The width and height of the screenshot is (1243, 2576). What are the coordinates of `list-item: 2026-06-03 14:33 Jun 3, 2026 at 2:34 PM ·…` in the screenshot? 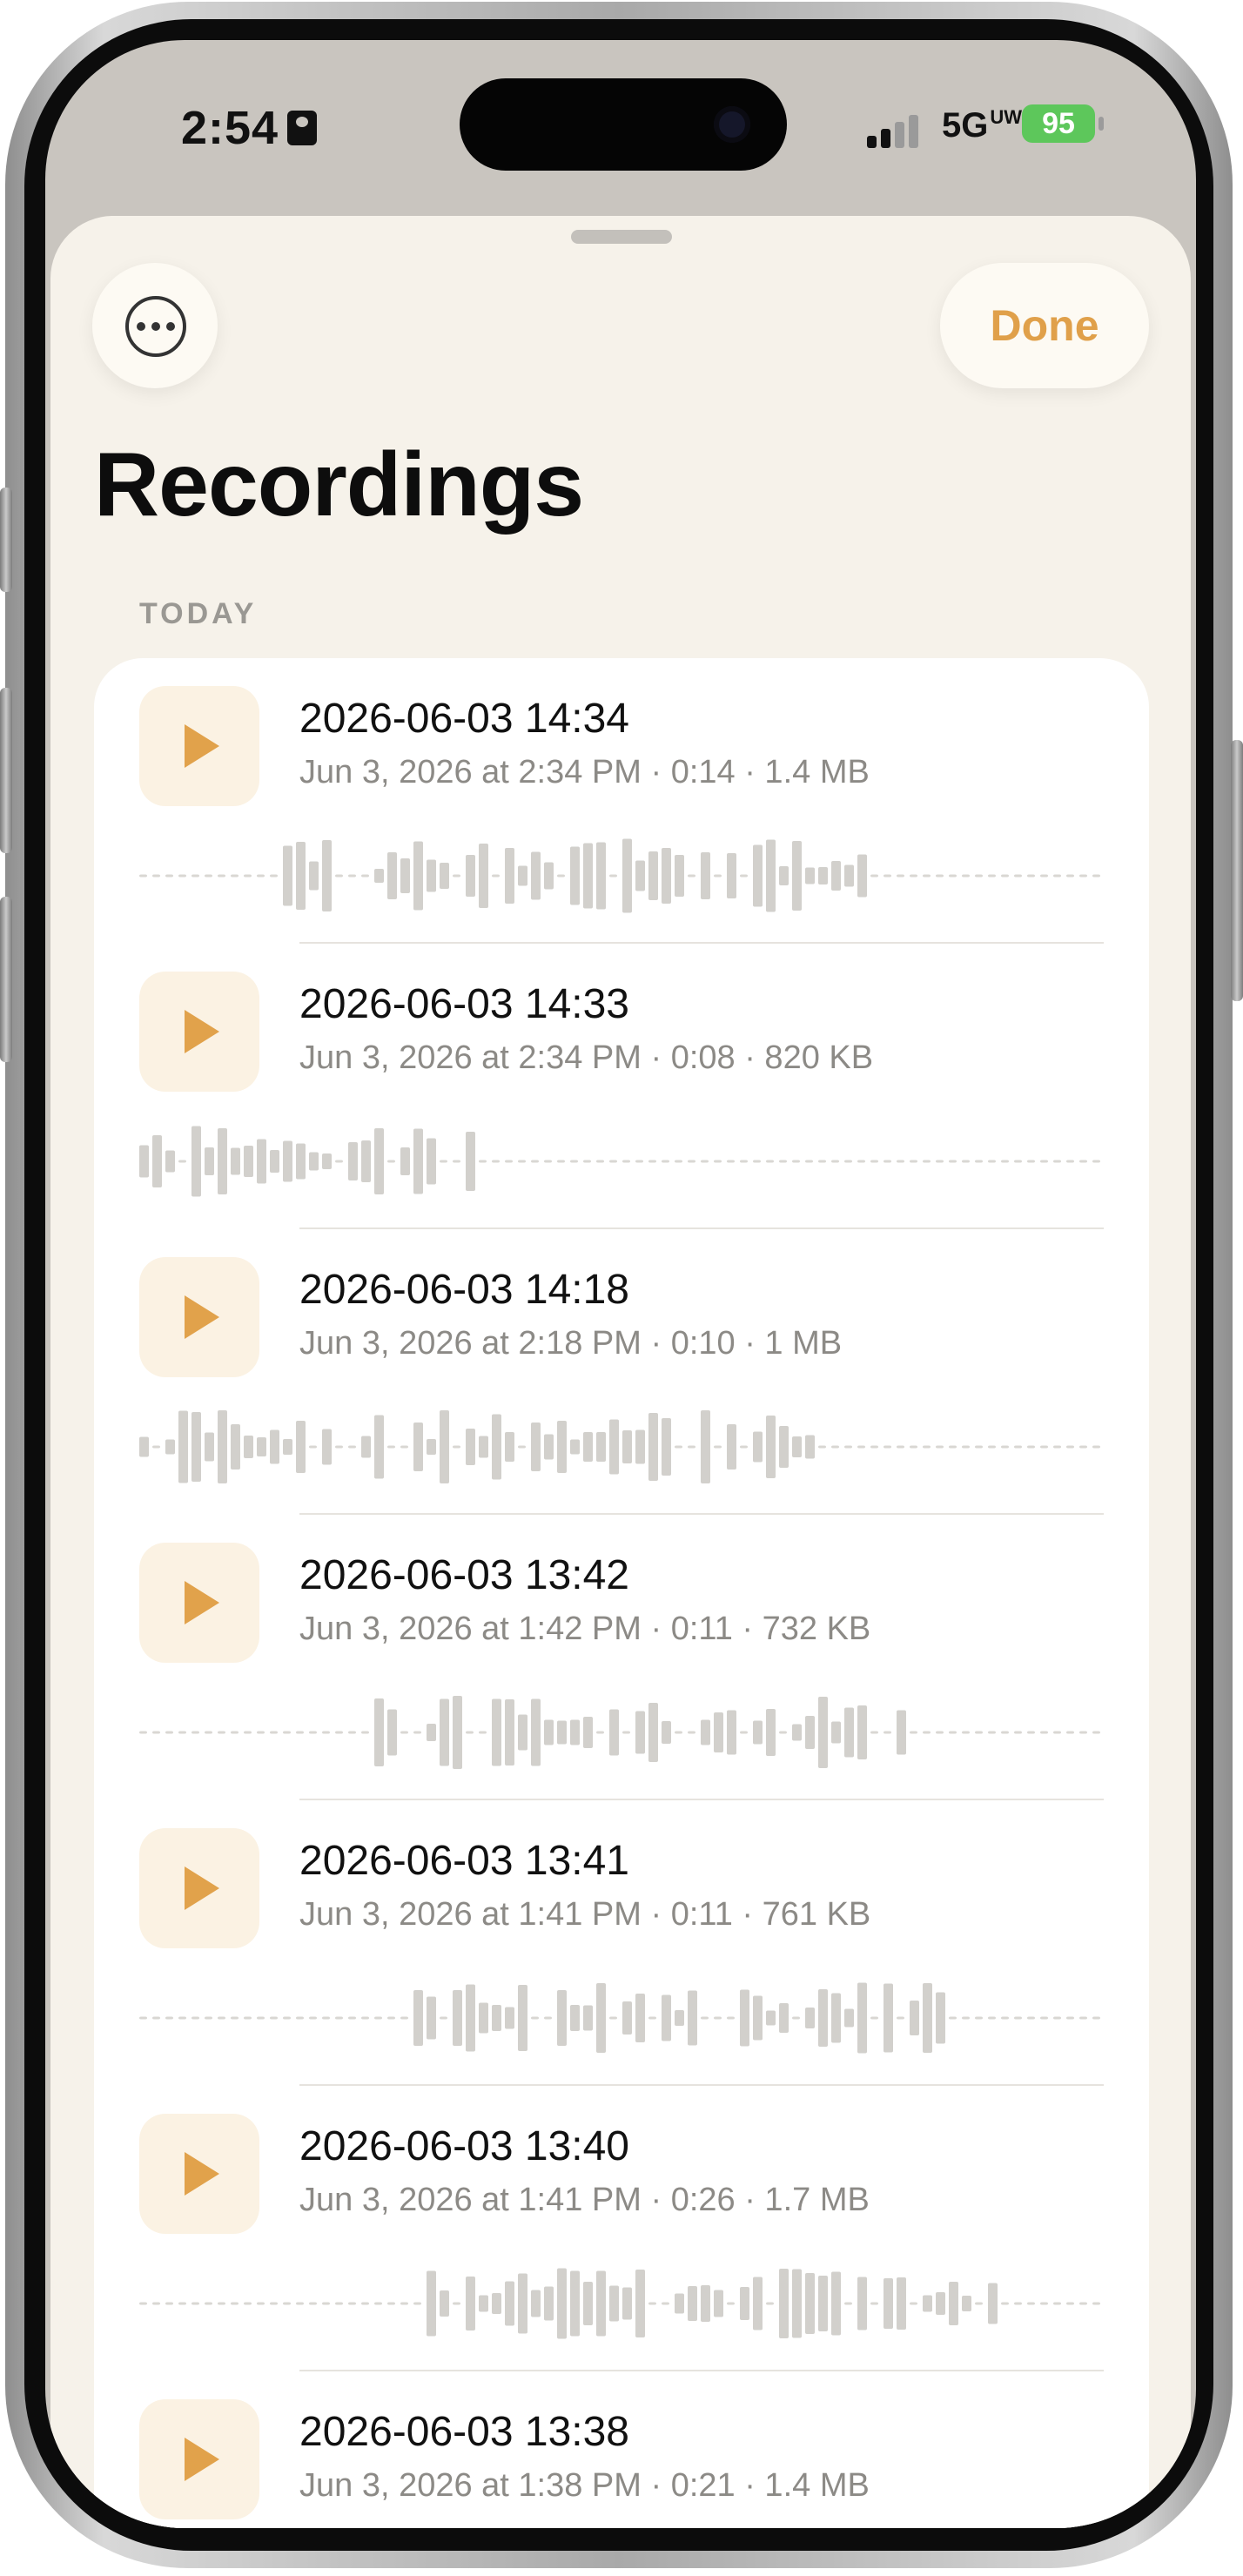 It's located at (621, 1086).